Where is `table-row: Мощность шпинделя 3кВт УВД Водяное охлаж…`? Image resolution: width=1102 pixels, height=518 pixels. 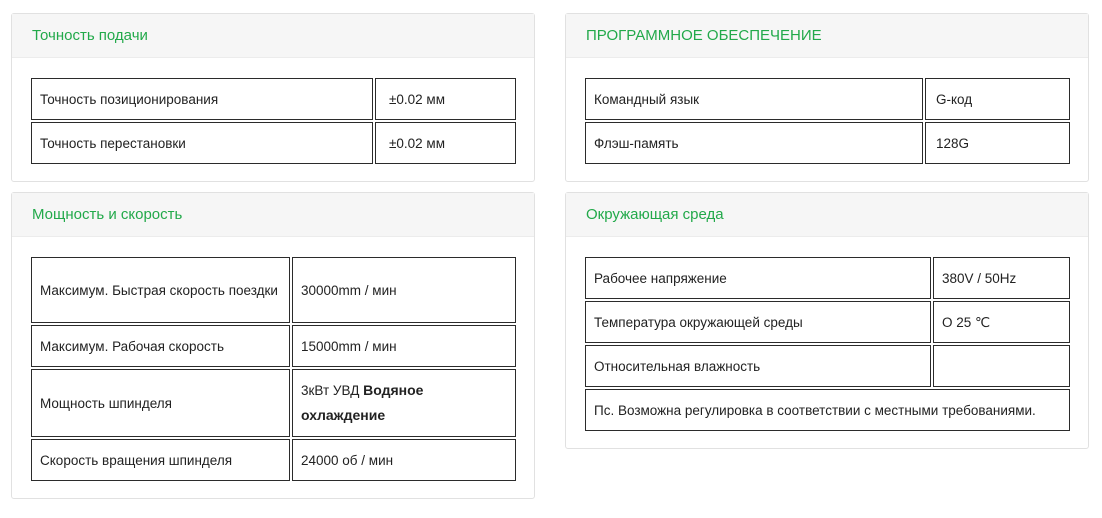
table-row: Мощность шпинделя 3кВт УВД Водяное охлаж… is located at coordinates (273, 403).